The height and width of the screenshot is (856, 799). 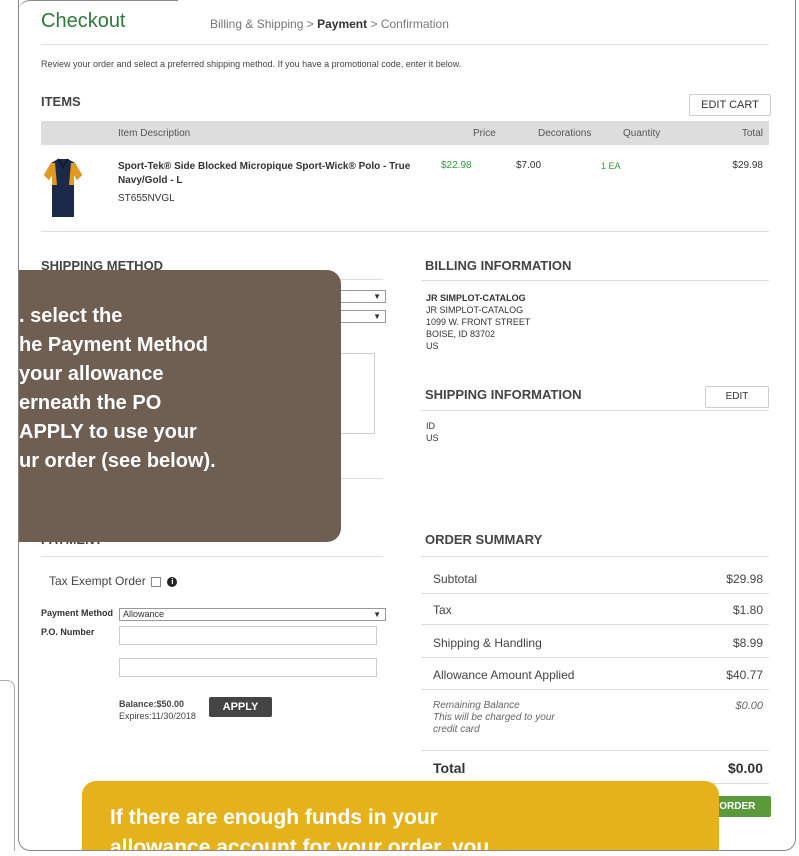 I want to click on total-label: Total, so click(x=449, y=768).